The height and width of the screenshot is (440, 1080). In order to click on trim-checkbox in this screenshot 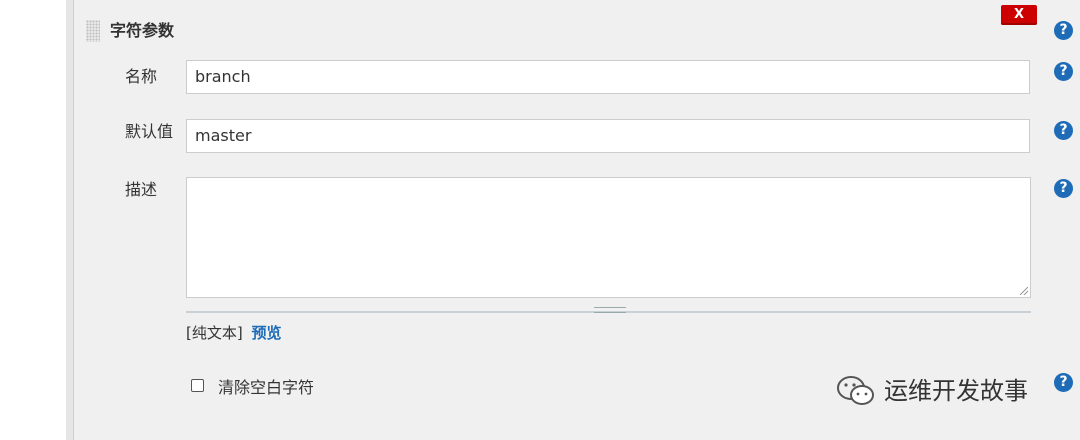, I will do `click(197, 385)`.